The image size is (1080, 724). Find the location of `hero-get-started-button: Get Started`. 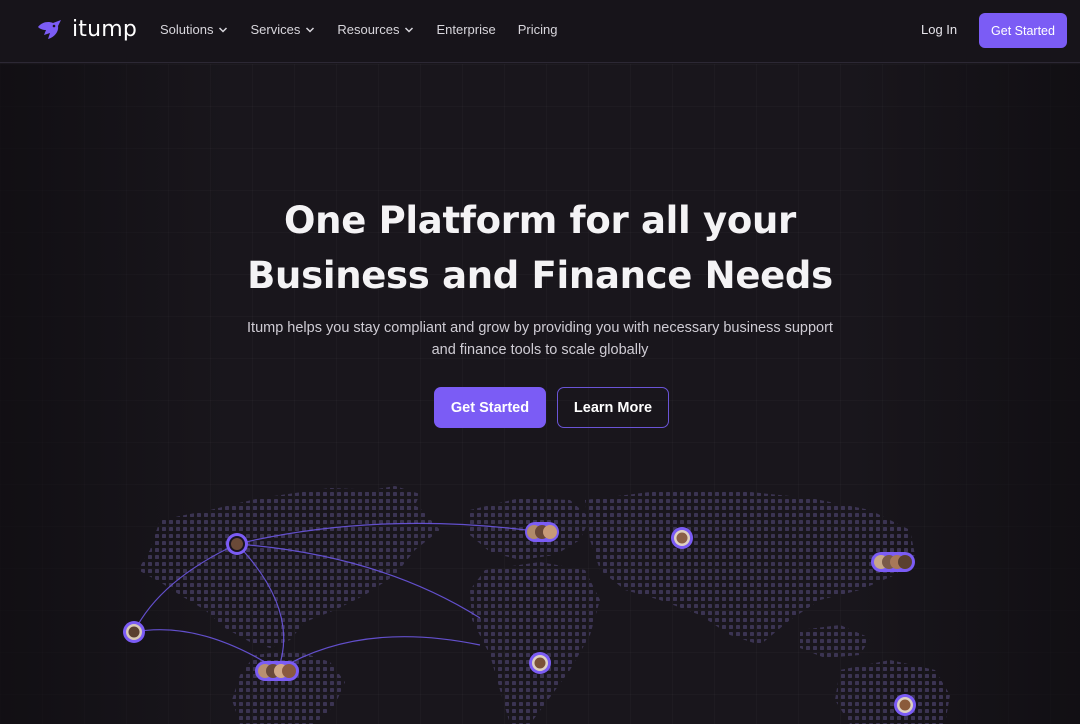

hero-get-started-button: Get Started is located at coordinates (490, 407).